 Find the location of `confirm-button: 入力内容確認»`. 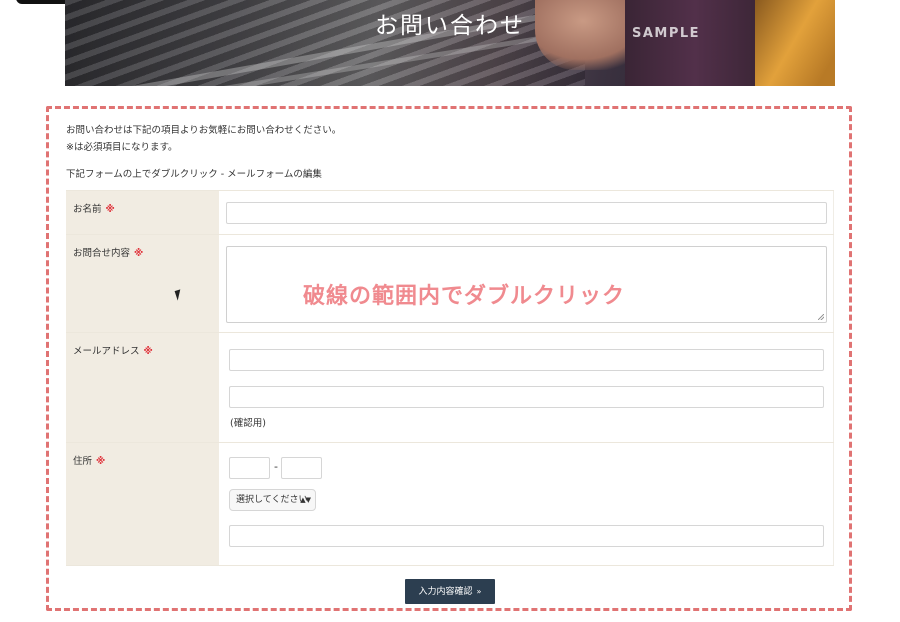

confirm-button: 入力内容確認» is located at coordinates (450, 591).